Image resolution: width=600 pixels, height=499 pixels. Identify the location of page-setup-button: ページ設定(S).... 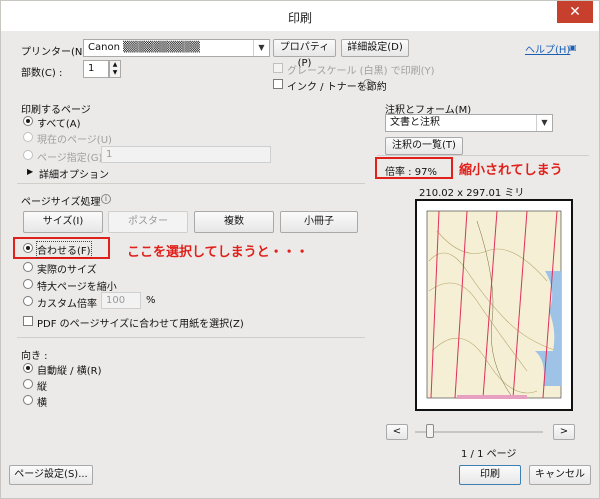
(51, 475).